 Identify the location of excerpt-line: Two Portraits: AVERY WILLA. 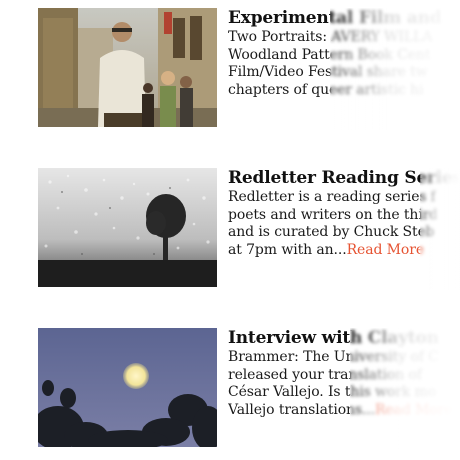
(330, 37).